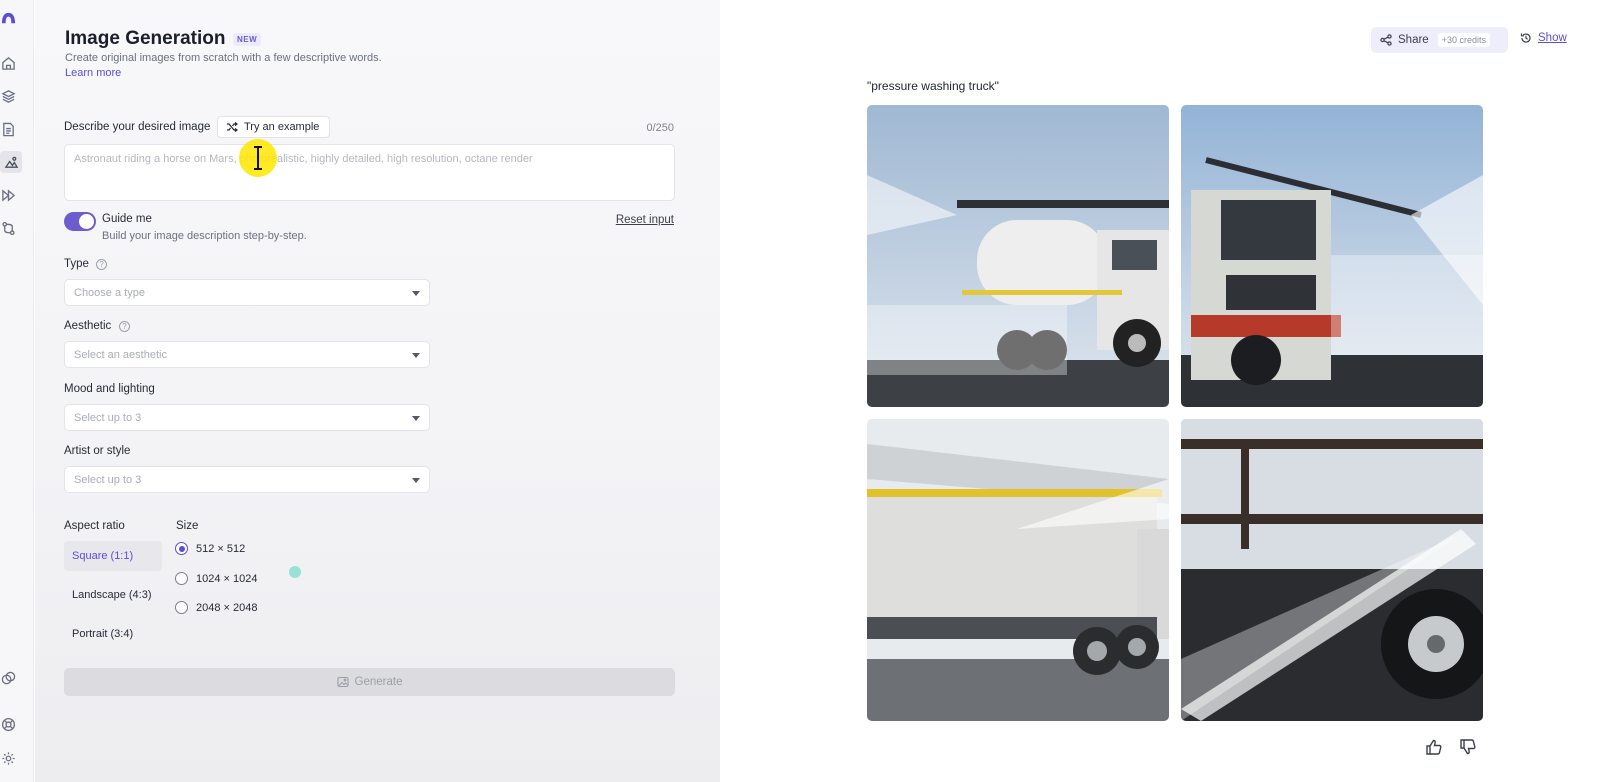  What do you see at coordinates (1468, 747) in the screenshot?
I see `thumbs-down-icon` at bounding box center [1468, 747].